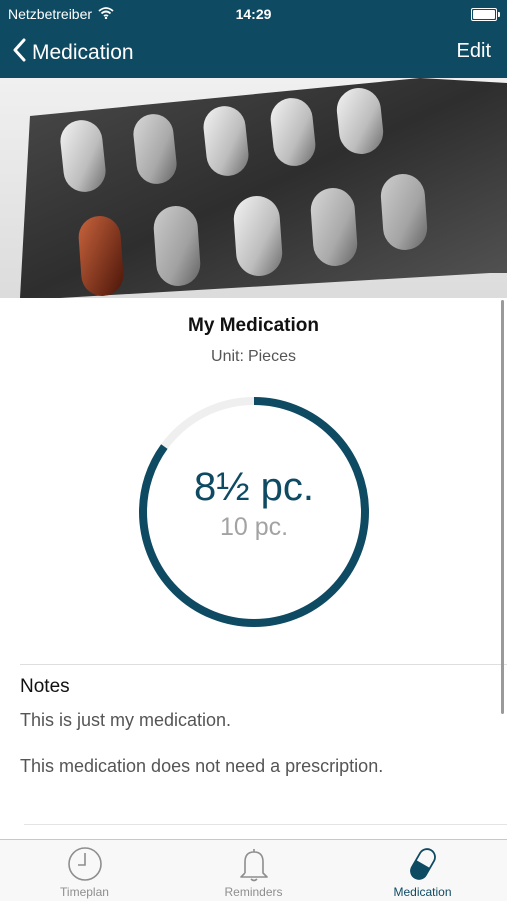 The image size is (507, 901). I want to click on tab-timeplan: Timeplan, so click(84, 870).